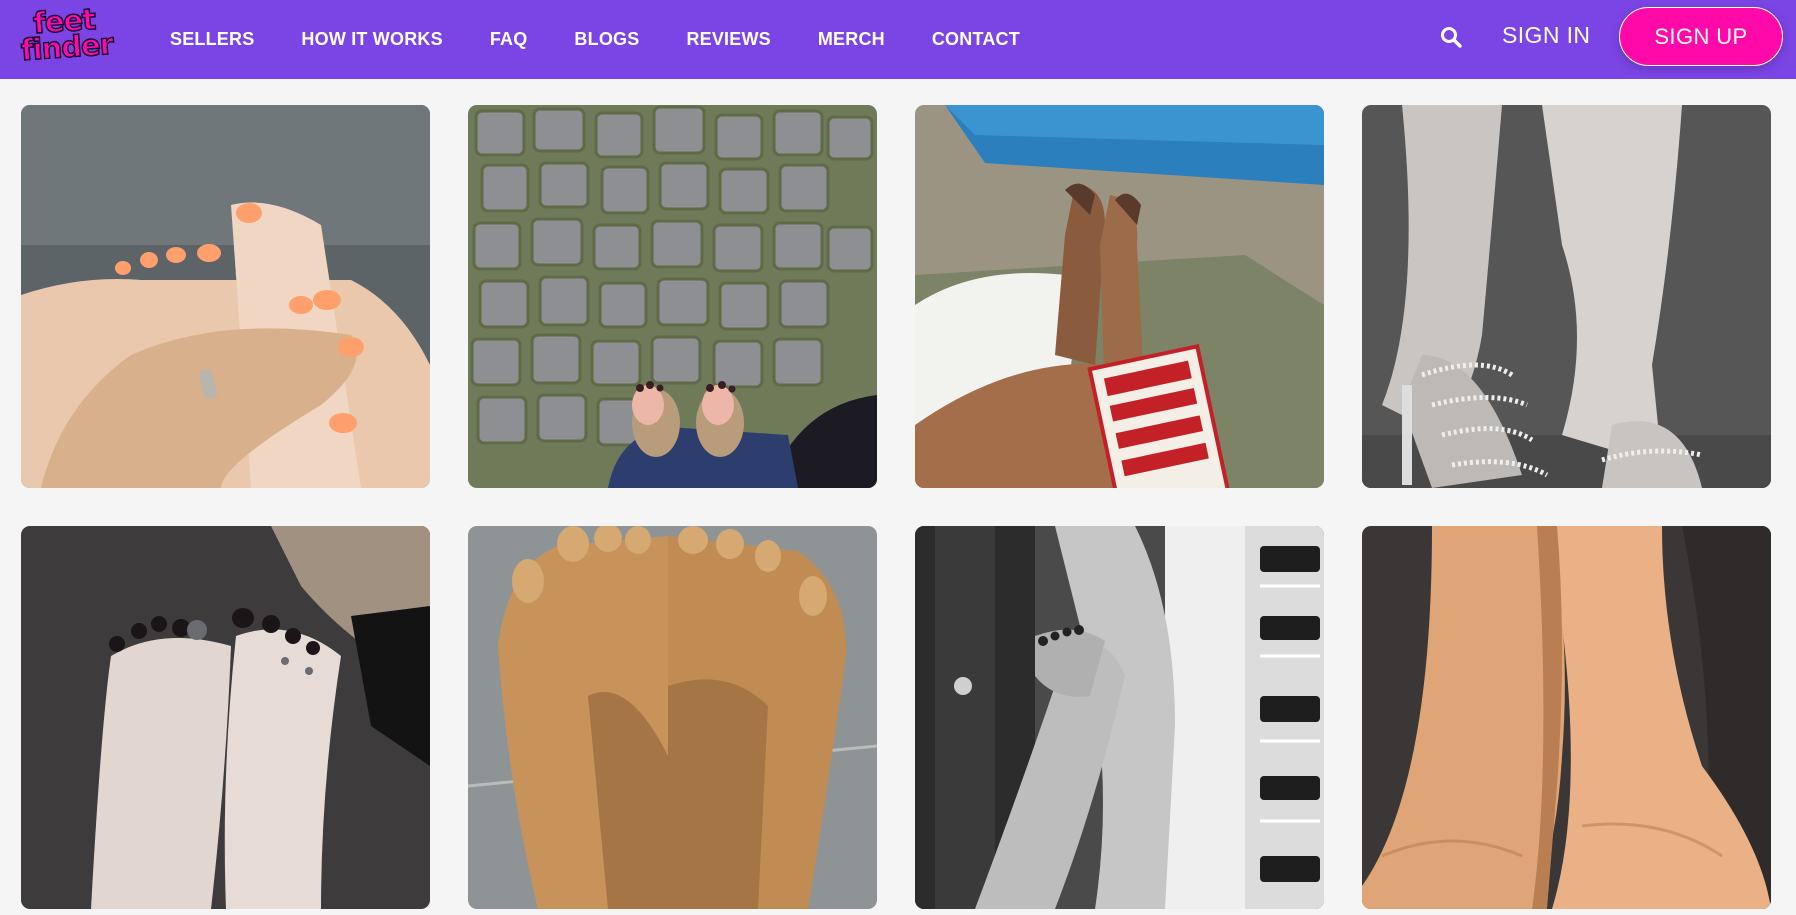 The image size is (1796, 915). I want to click on search-icon, so click(1451, 37).